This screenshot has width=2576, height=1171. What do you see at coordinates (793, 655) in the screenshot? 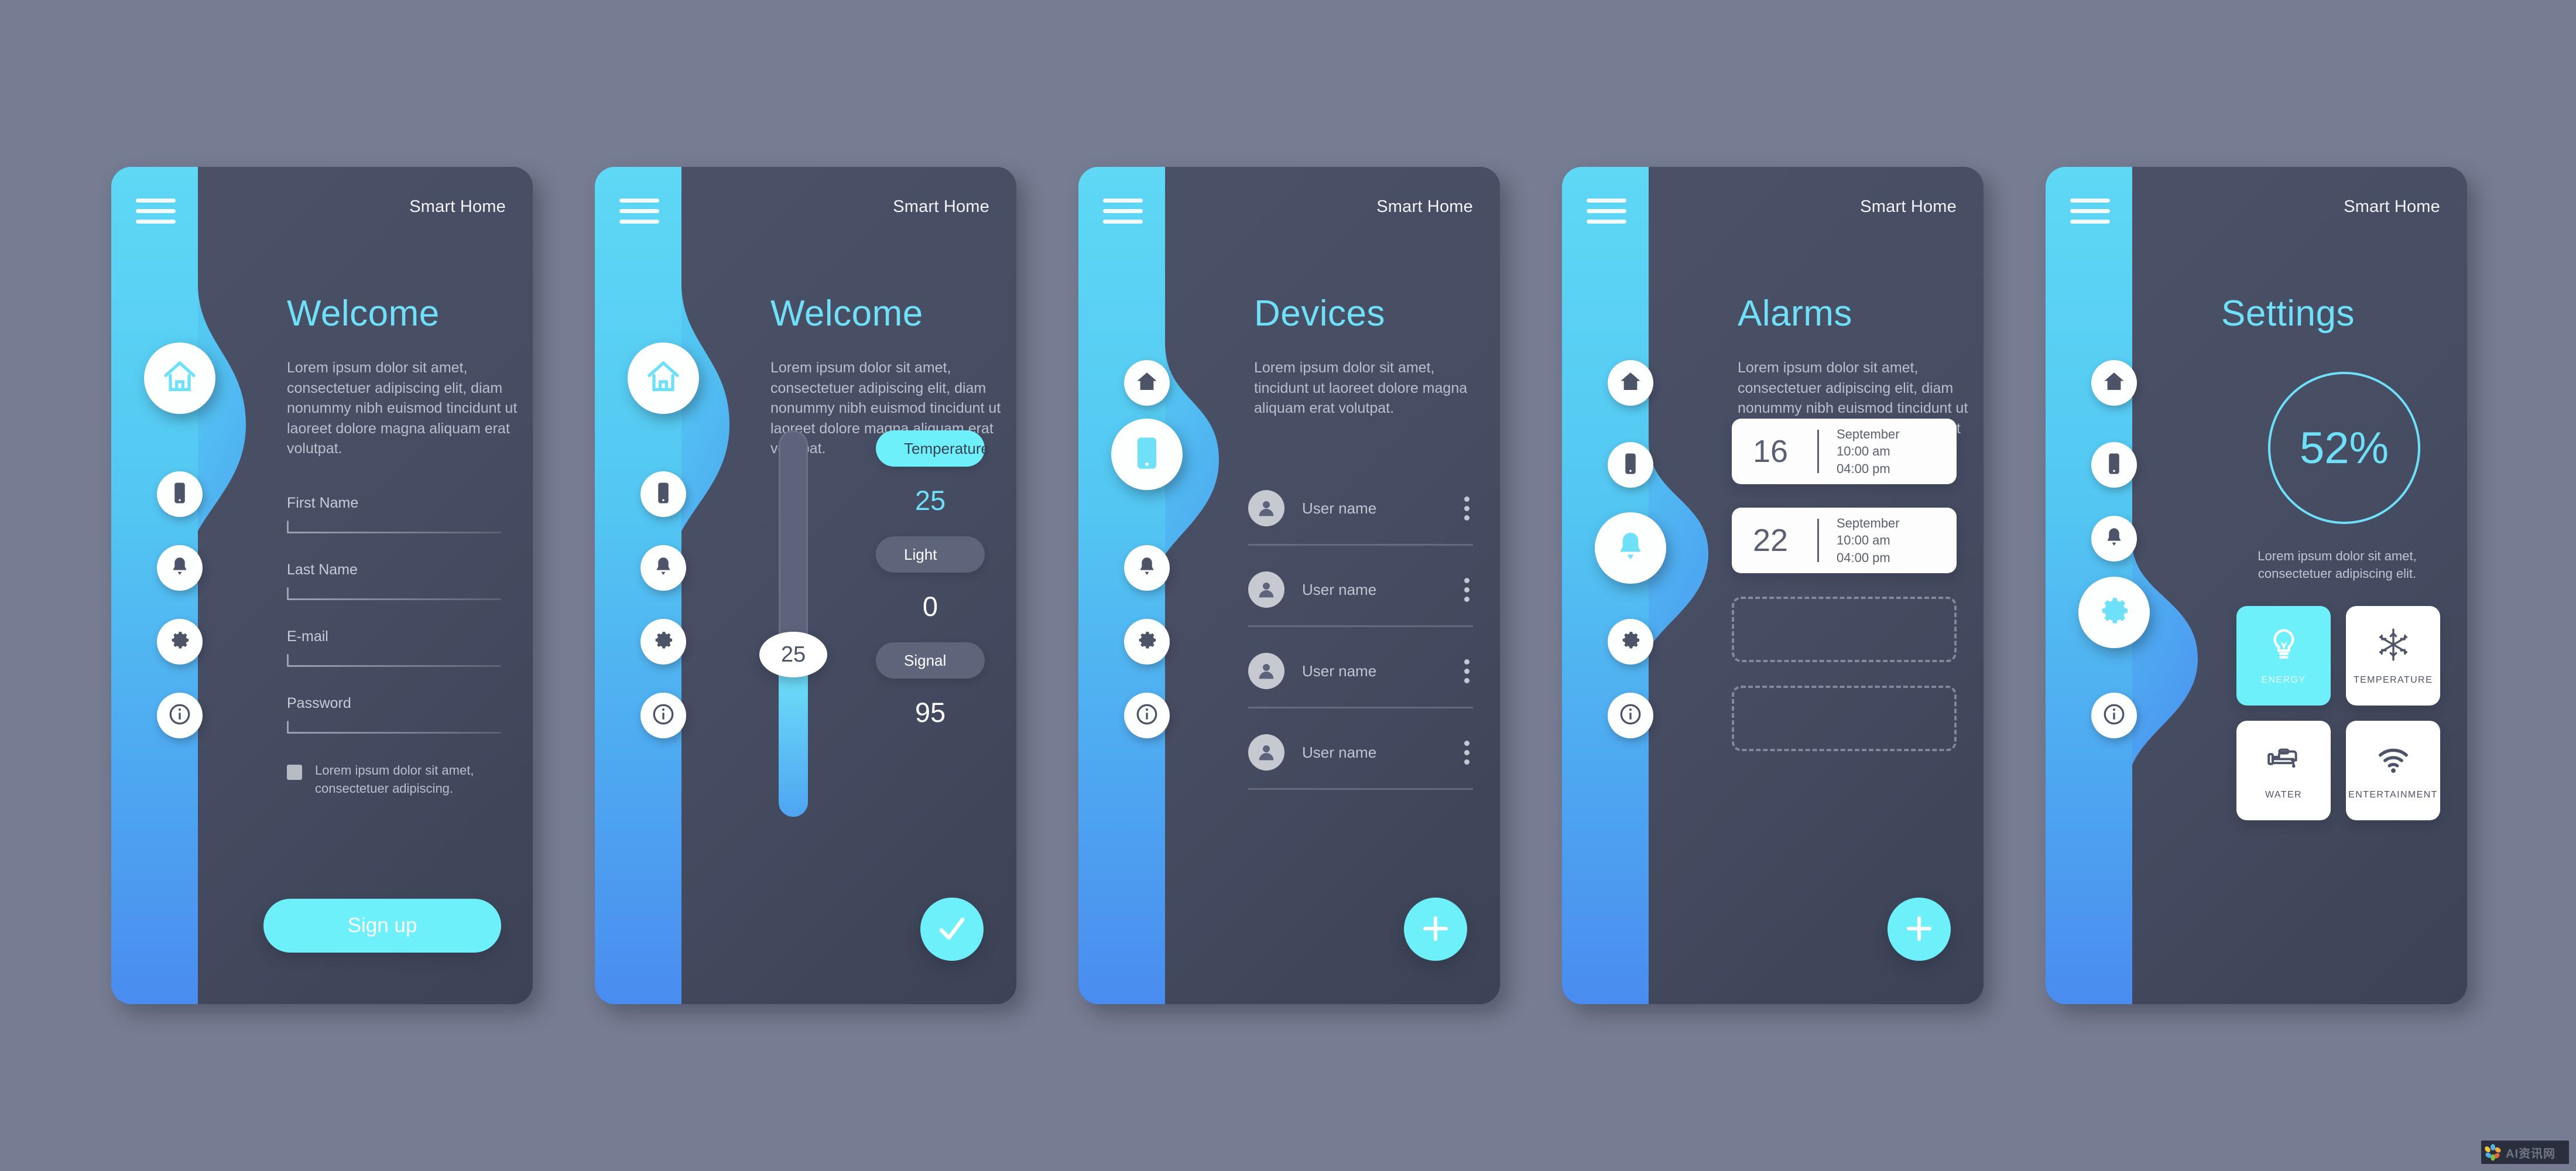
I see `slider-knob: 25` at bounding box center [793, 655].